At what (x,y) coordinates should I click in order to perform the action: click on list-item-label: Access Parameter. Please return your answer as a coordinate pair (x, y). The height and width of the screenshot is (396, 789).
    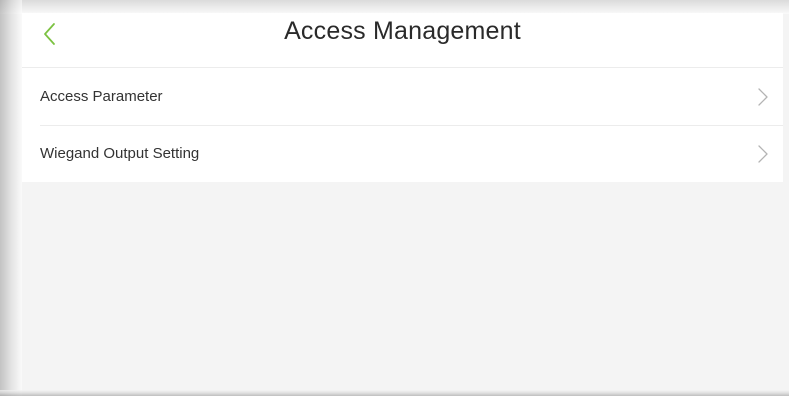
    Looking at the image, I should click on (101, 96).